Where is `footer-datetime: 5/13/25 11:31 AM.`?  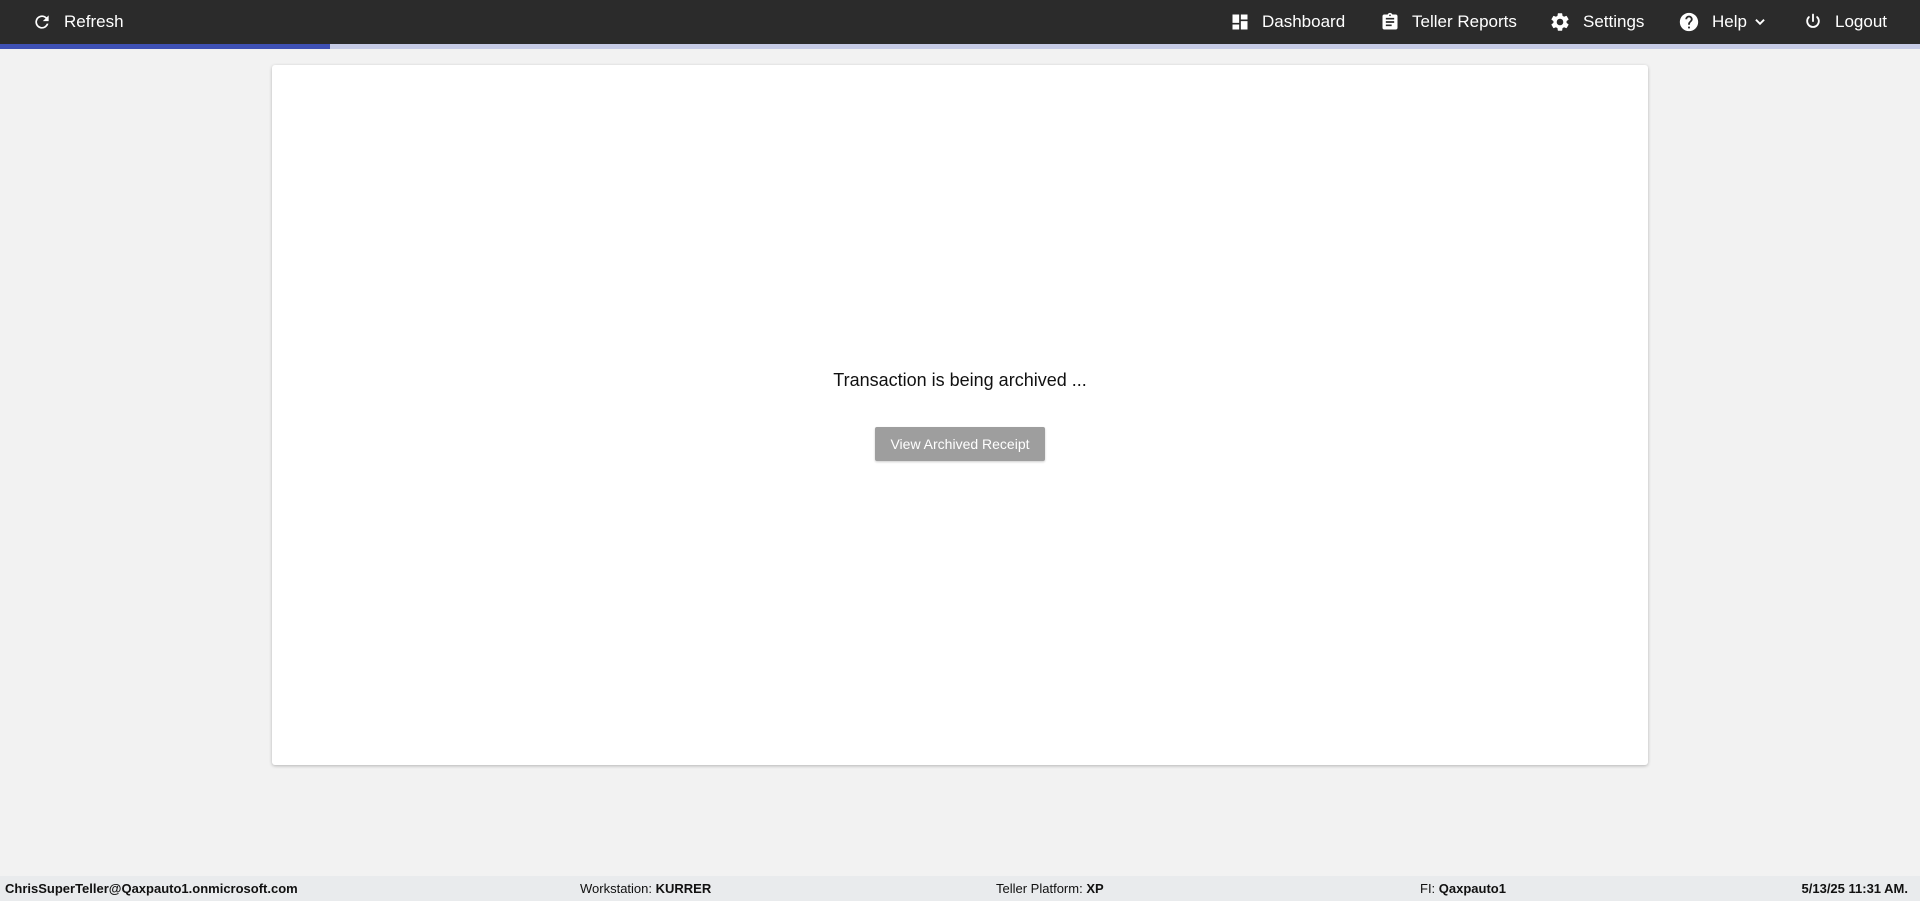
footer-datetime: 5/13/25 11:31 AM. is located at coordinates (1854, 888).